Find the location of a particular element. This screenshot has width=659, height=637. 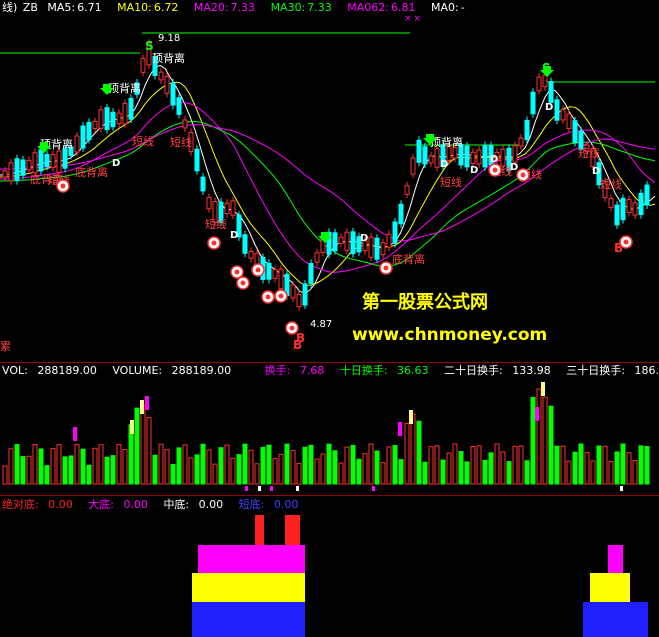

low-price-label: 4.87 is located at coordinates (321, 324).